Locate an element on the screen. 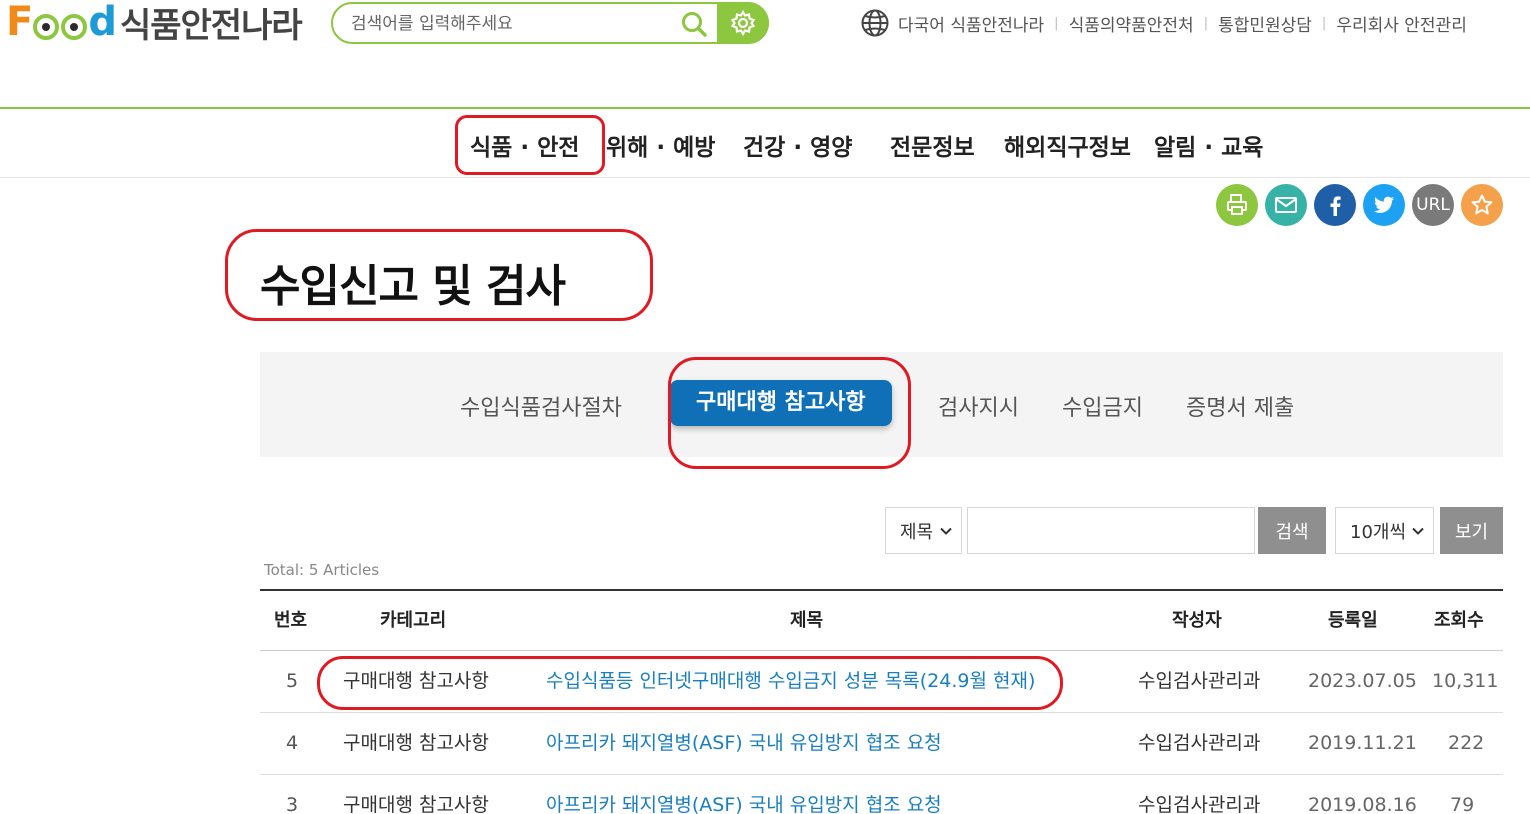 The width and height of the screenshot is (1530, 814). gnb-item-overseas-purchase: 해외직구정보 is located at coordinates (1067, 145).